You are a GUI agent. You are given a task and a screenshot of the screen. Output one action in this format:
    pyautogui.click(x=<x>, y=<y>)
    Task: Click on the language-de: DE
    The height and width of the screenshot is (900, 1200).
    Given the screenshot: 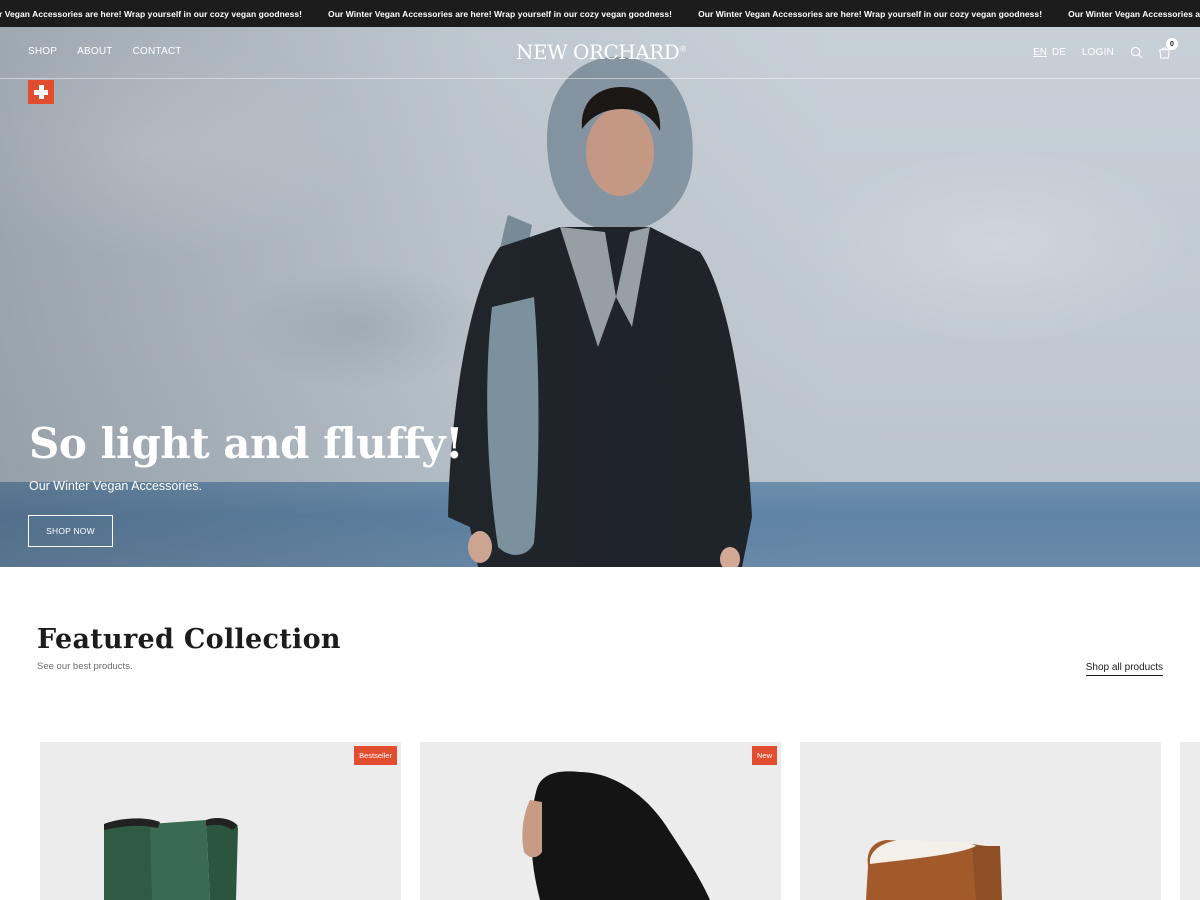 What is the action you would take?
    pyautogui.click(x=1059, y=52)
    